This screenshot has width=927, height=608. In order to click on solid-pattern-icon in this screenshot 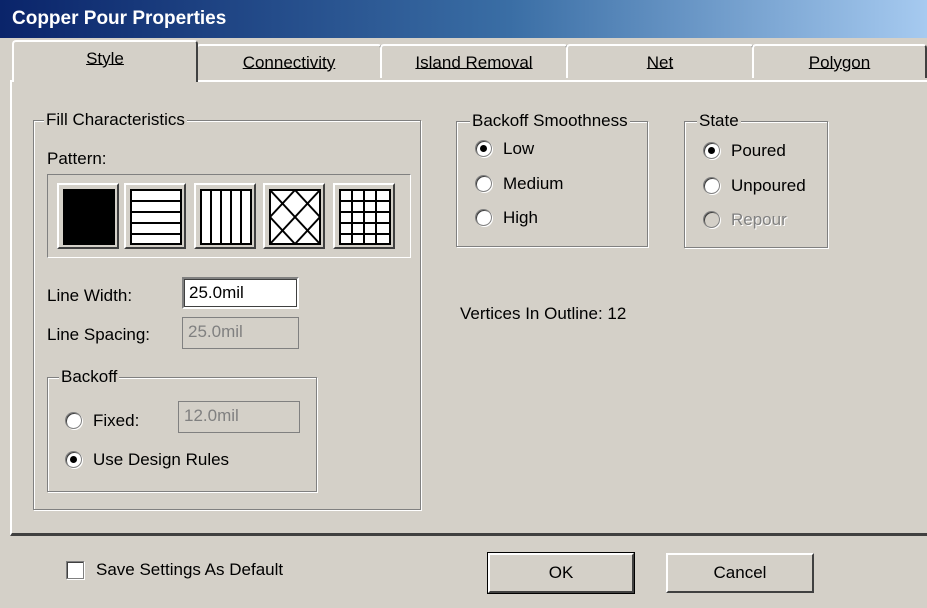, I will do `click(89, 217)`.